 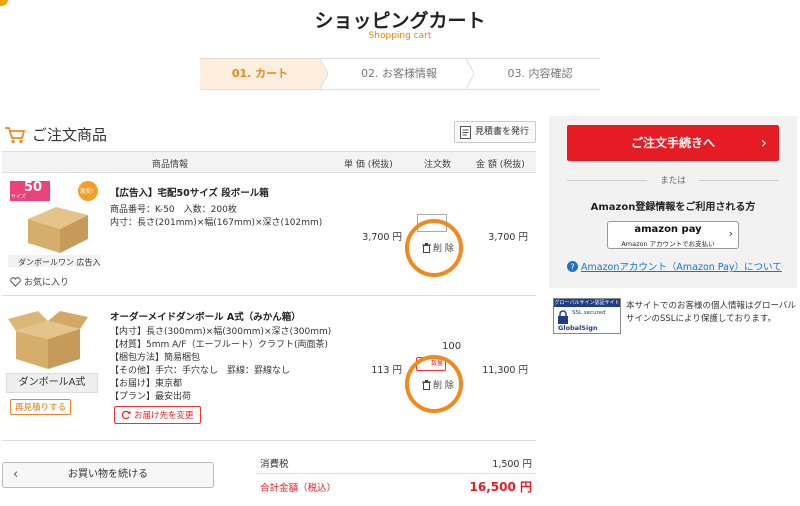 I want to click on product-image-a-type-box, so click(x=48, y=341).